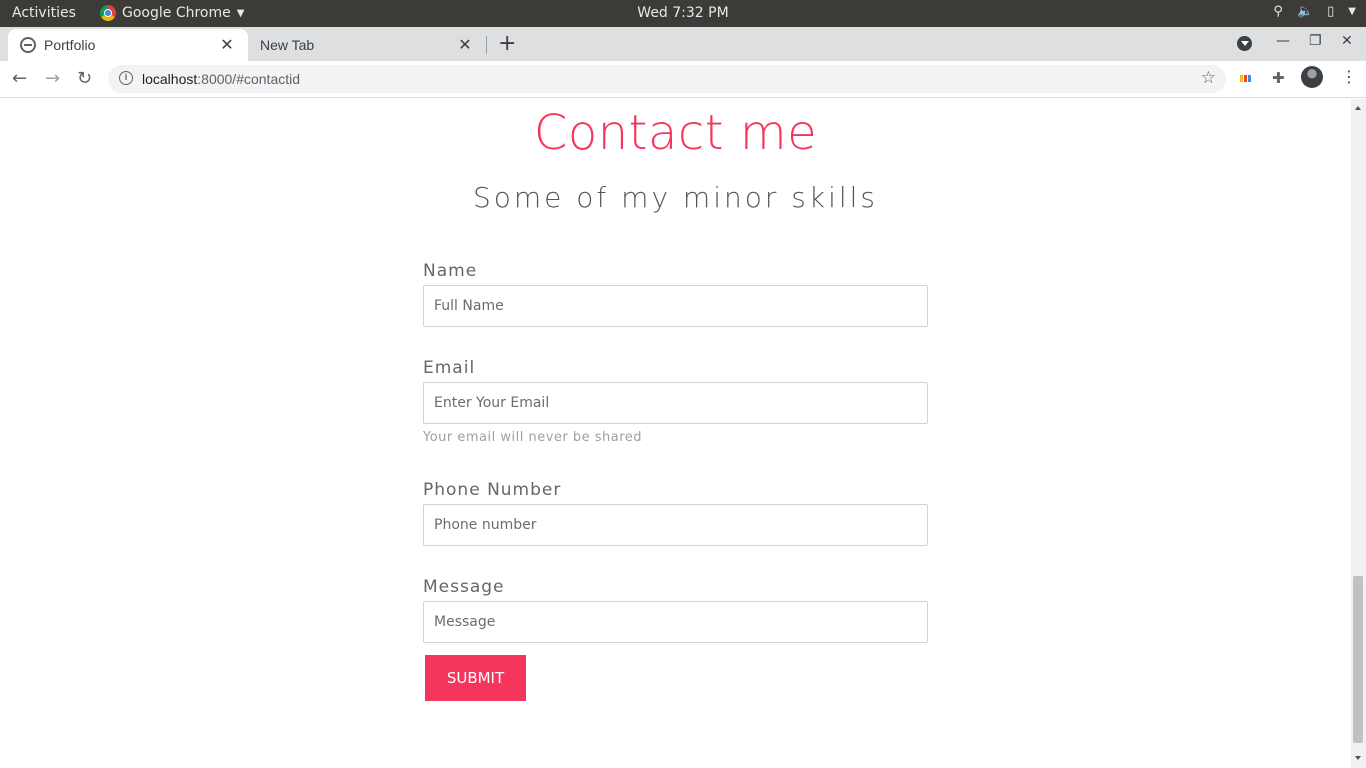 This screenshot has height=768, width=1366. Describe the element at coordinates (675, 622) in the screenshot. I see `message-input` at that location.